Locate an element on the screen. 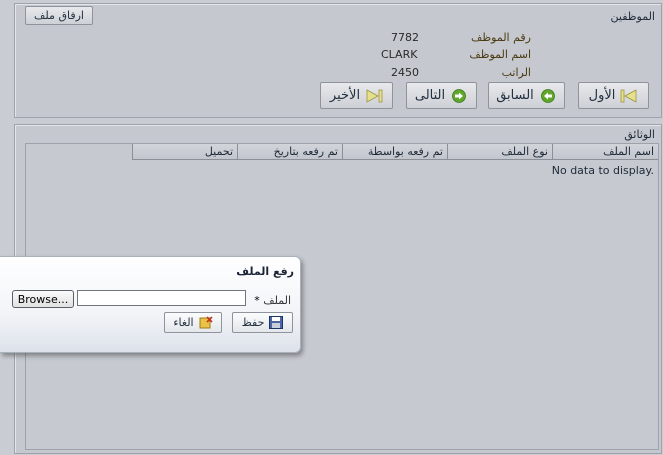  attach-file-button: ارفاق ملف is located at coordinates (59, 15).